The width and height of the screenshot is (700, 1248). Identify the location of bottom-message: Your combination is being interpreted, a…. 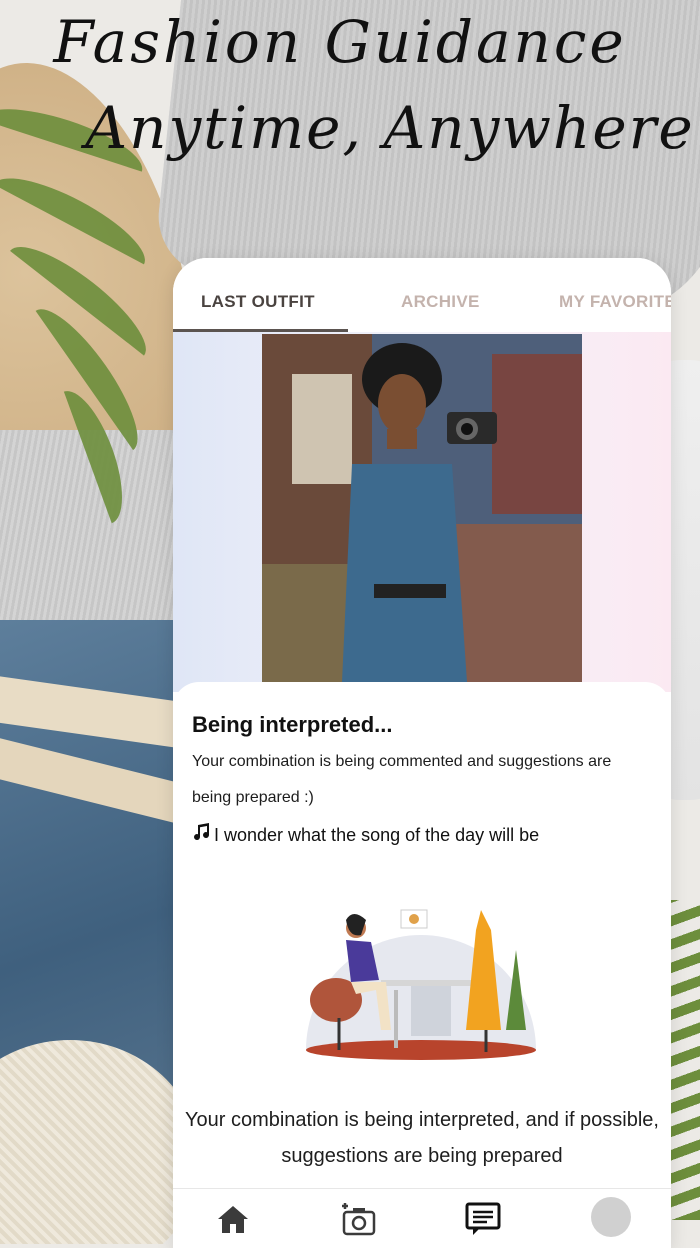
(421, 1138).